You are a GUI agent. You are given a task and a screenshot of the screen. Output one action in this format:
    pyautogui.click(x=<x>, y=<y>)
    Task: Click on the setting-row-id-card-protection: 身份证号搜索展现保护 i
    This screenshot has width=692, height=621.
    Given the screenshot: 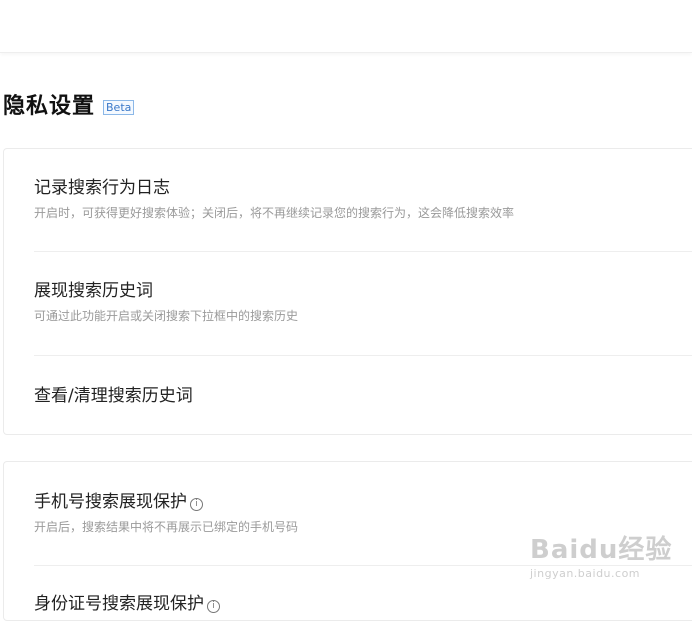 What is the action you would take?
    pyautogui.click(x=363, y=604)
    